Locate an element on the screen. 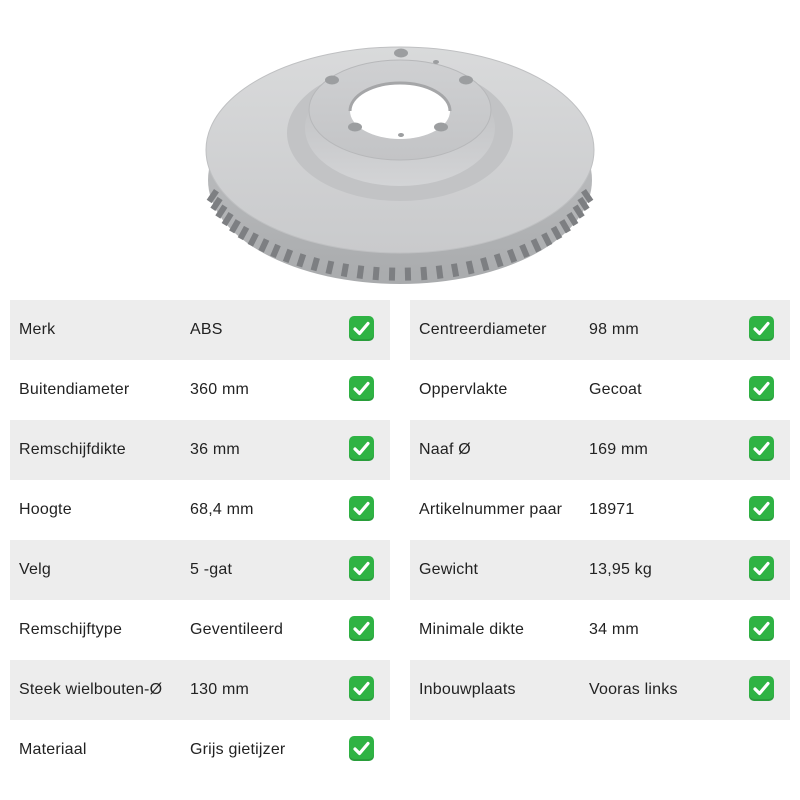 The image size is (800, 800). spec-value: 169 mm is located at coordinates (618, 449).